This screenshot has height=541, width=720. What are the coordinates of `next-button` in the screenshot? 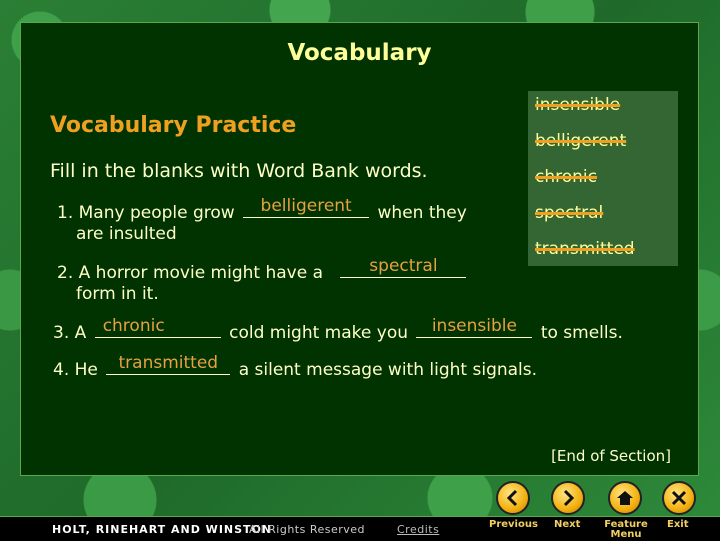 It's located at (568, 498).